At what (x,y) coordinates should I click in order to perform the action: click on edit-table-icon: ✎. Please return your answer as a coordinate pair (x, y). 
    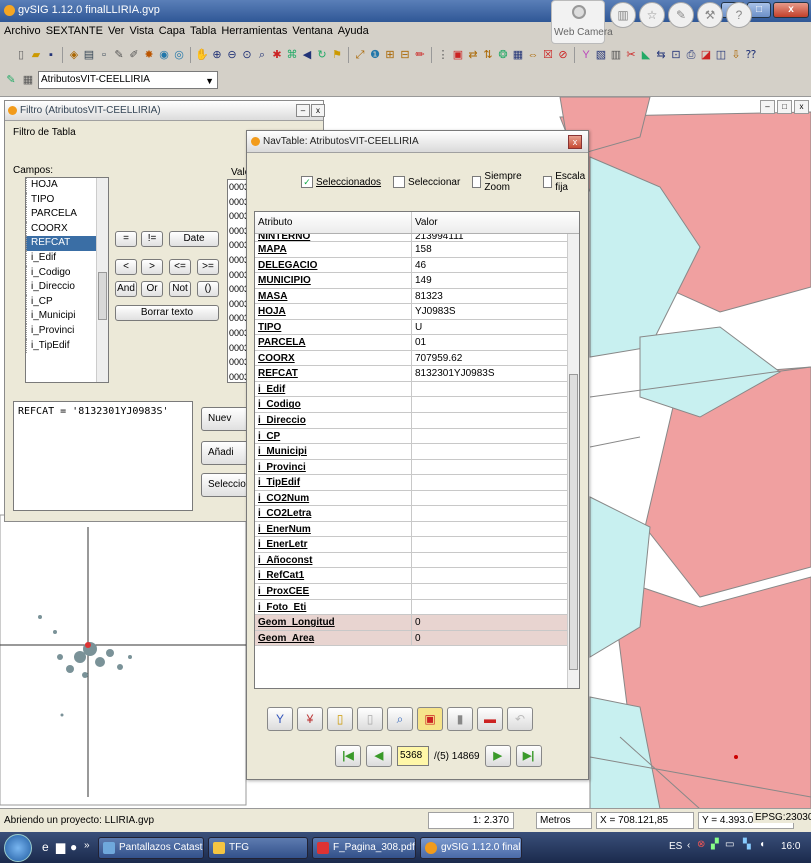
    Looking at the image, I should click on (11, 80).